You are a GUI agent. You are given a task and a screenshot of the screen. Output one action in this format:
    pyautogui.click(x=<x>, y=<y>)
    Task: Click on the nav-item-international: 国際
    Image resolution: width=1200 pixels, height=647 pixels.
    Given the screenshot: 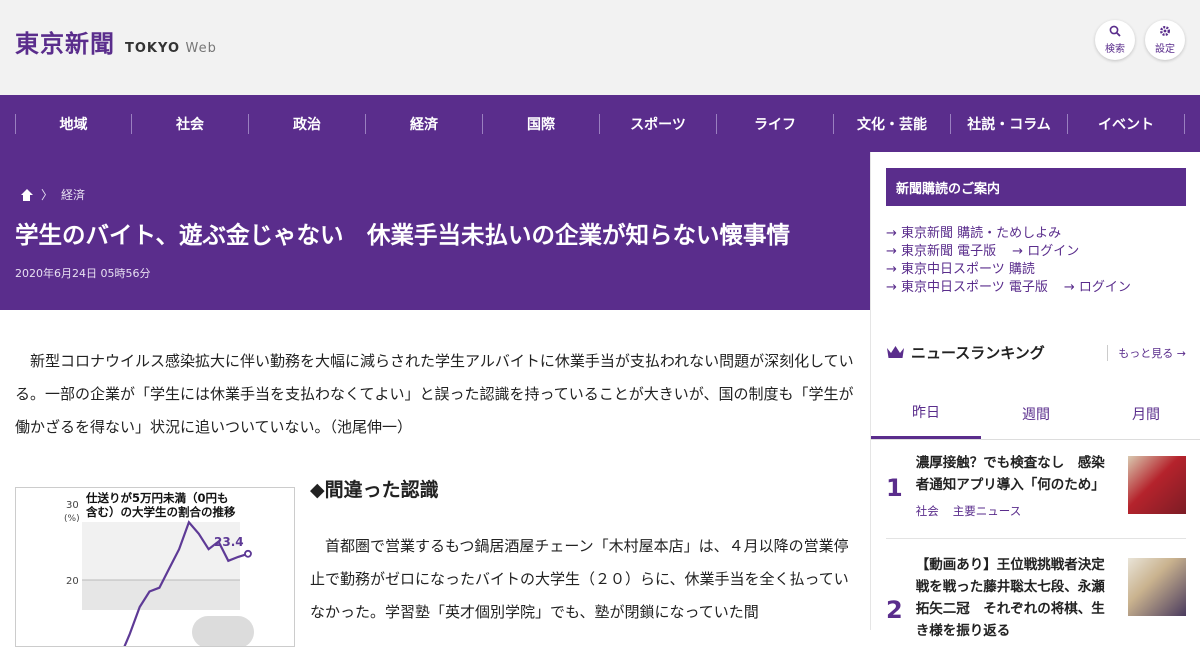 What is the action you would take?
    pyautogui.click(x=541, y=123)
    